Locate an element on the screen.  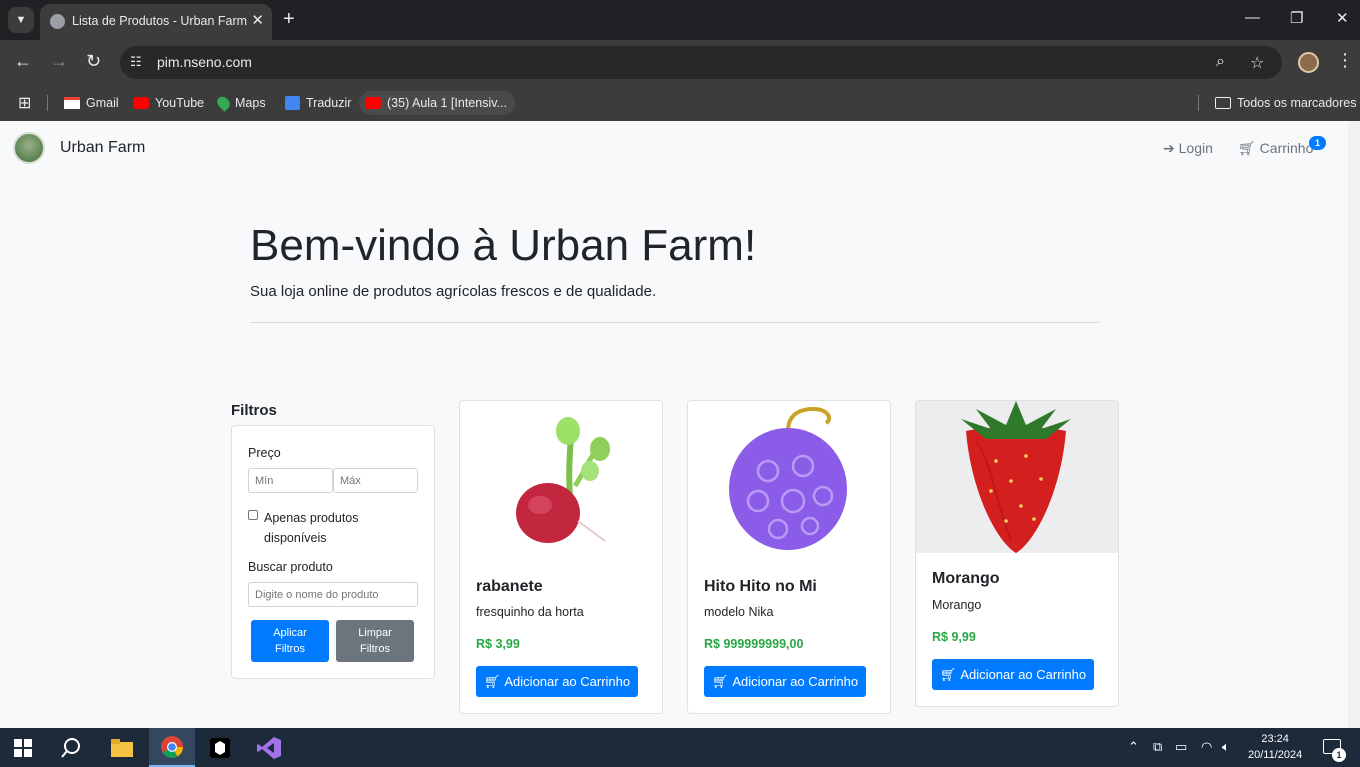
volume-icon: 🔈︎ is located at coordinates (1226, 747).